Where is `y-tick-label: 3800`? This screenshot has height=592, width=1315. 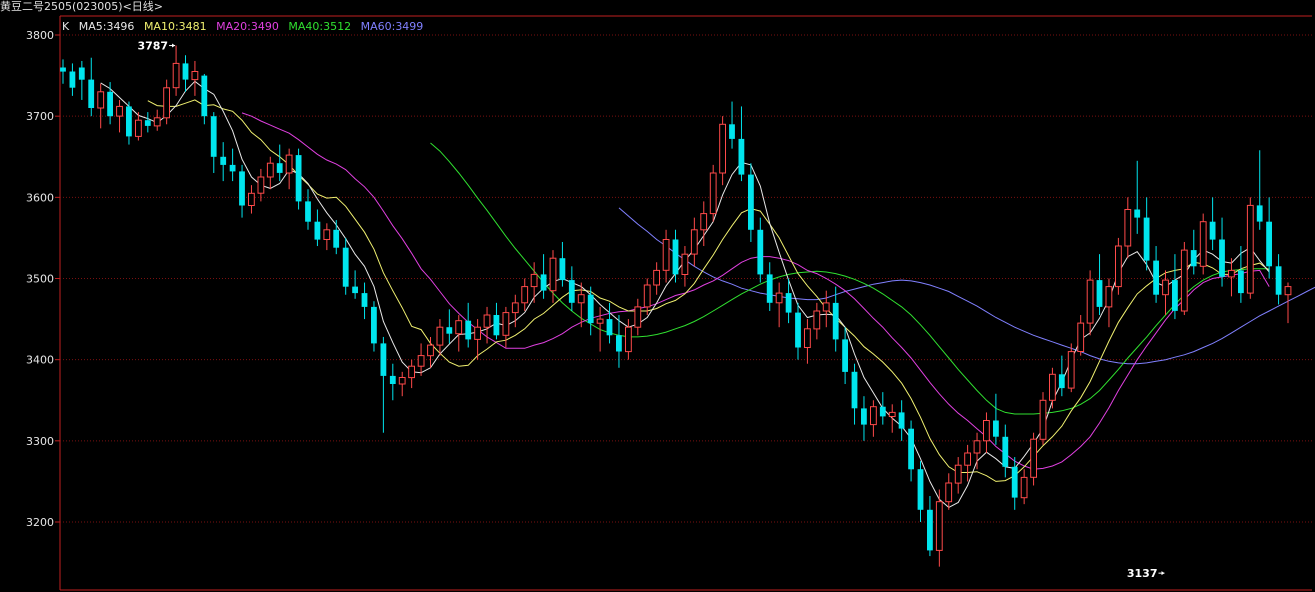 y-tick-label: 3800 is located at coordinates (40, 35).